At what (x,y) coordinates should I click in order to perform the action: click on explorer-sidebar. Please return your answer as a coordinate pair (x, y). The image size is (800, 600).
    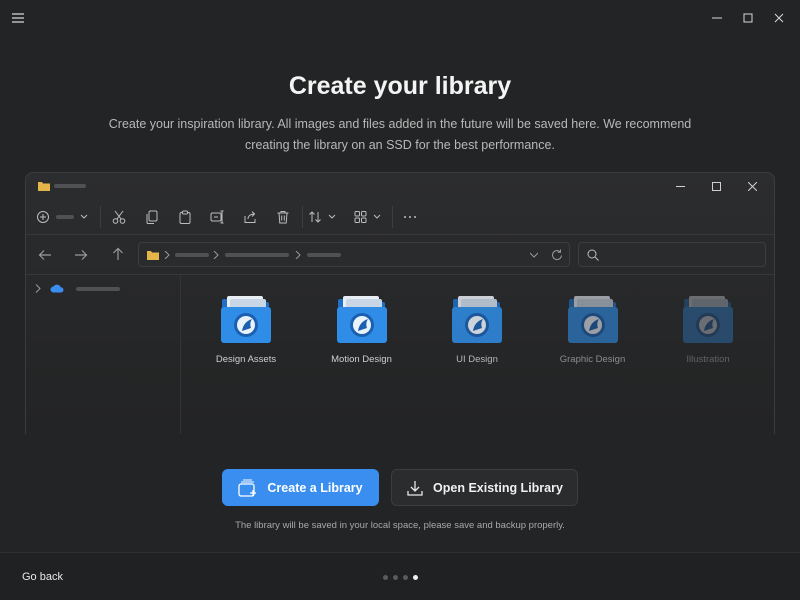
    Looking at the image, I should click on (103, 354).